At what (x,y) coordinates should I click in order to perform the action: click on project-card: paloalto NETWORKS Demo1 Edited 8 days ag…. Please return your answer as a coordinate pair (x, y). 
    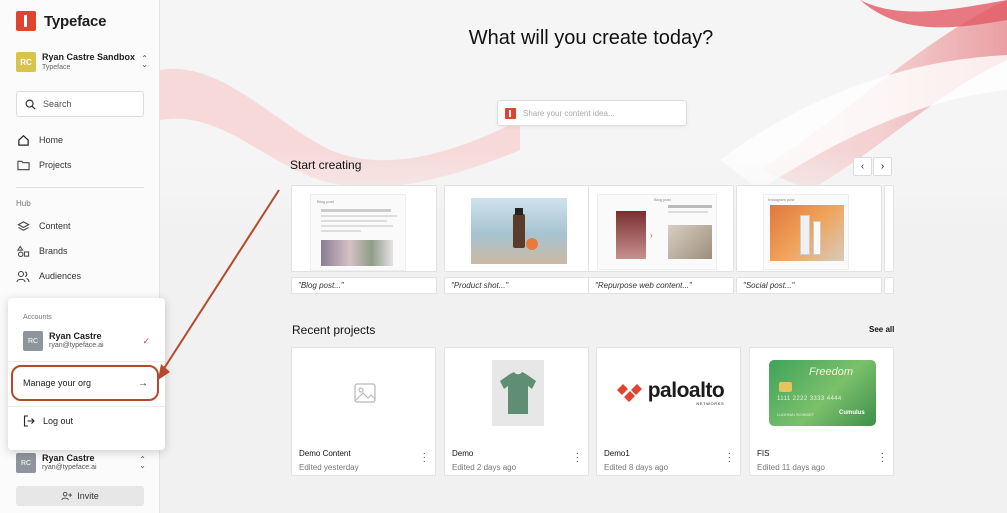
    Looking at the image, I should click on (668, 411).